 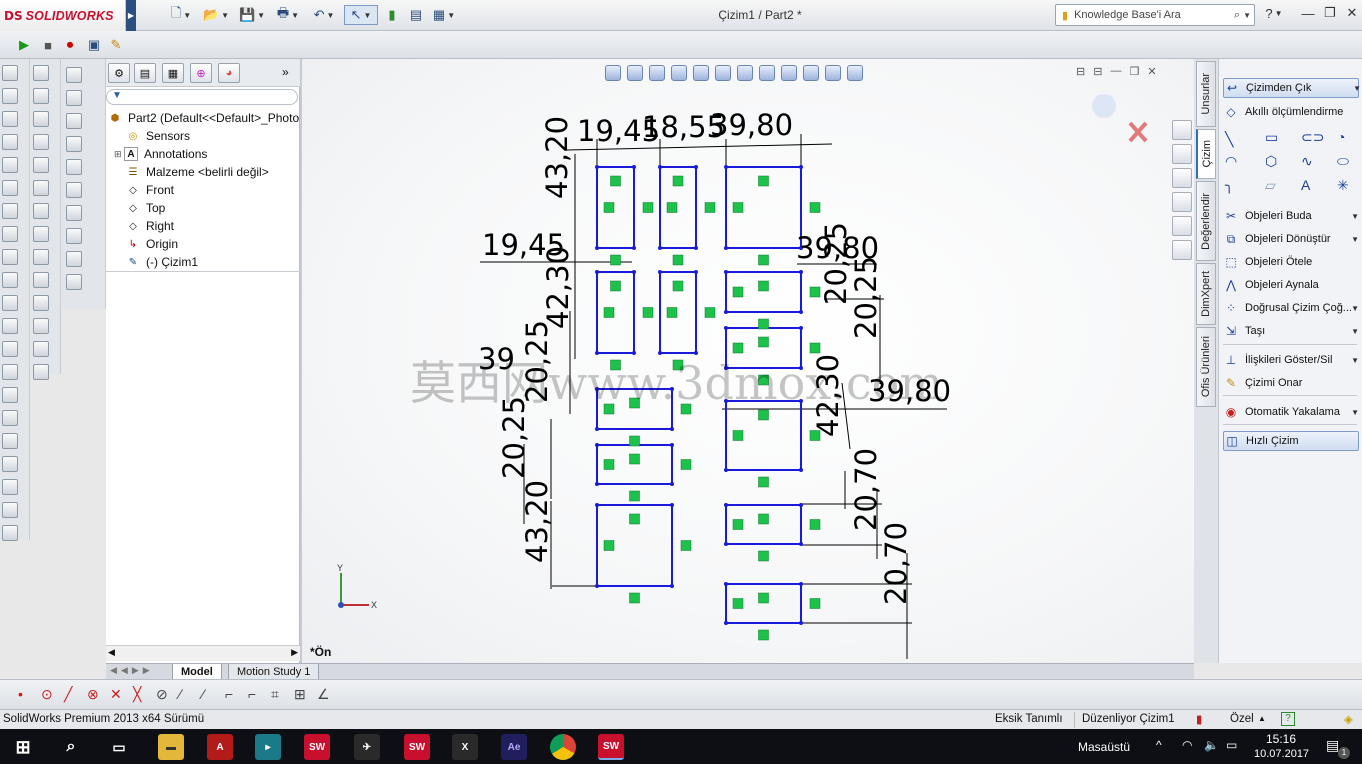 I want to click on expand-icon: ⊞, so click(x=119, y=154).